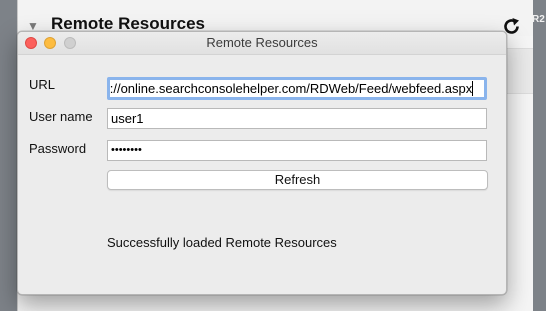 This screenshot has width=546, height=311. What do you see at coordinates (42, 84) in the screenshot?
I see `url-label: URL` at bounding box center [42, 84].